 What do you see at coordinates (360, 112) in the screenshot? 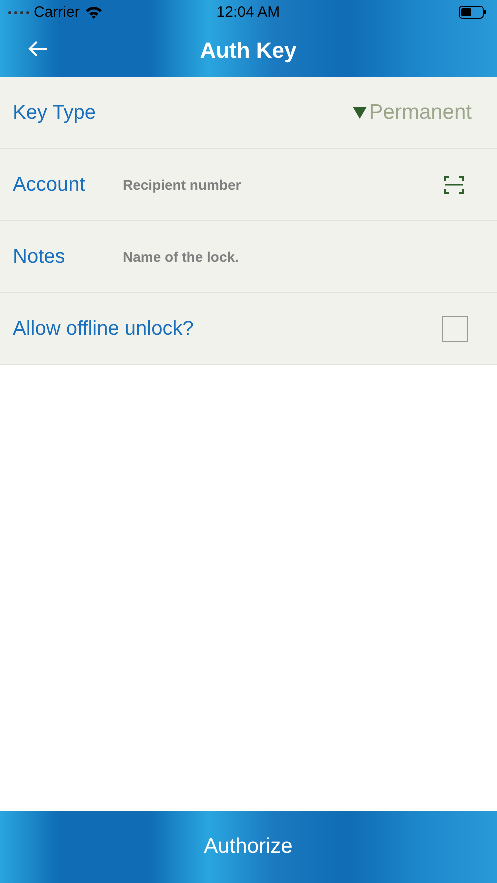
I see `dropdown-triangle-icon` at bounding box center [360, 112].